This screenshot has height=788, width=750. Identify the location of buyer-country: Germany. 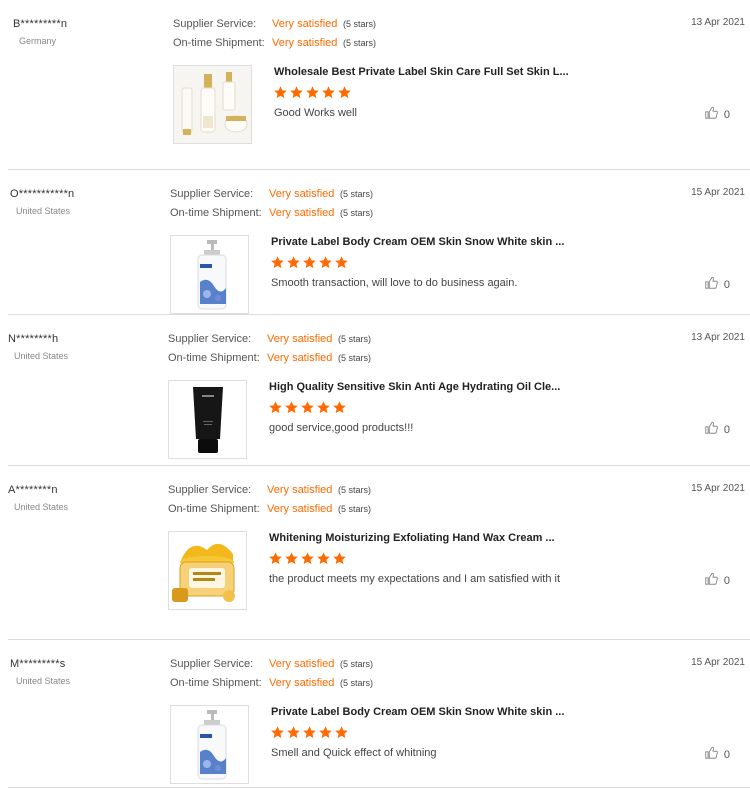
(38, 41).